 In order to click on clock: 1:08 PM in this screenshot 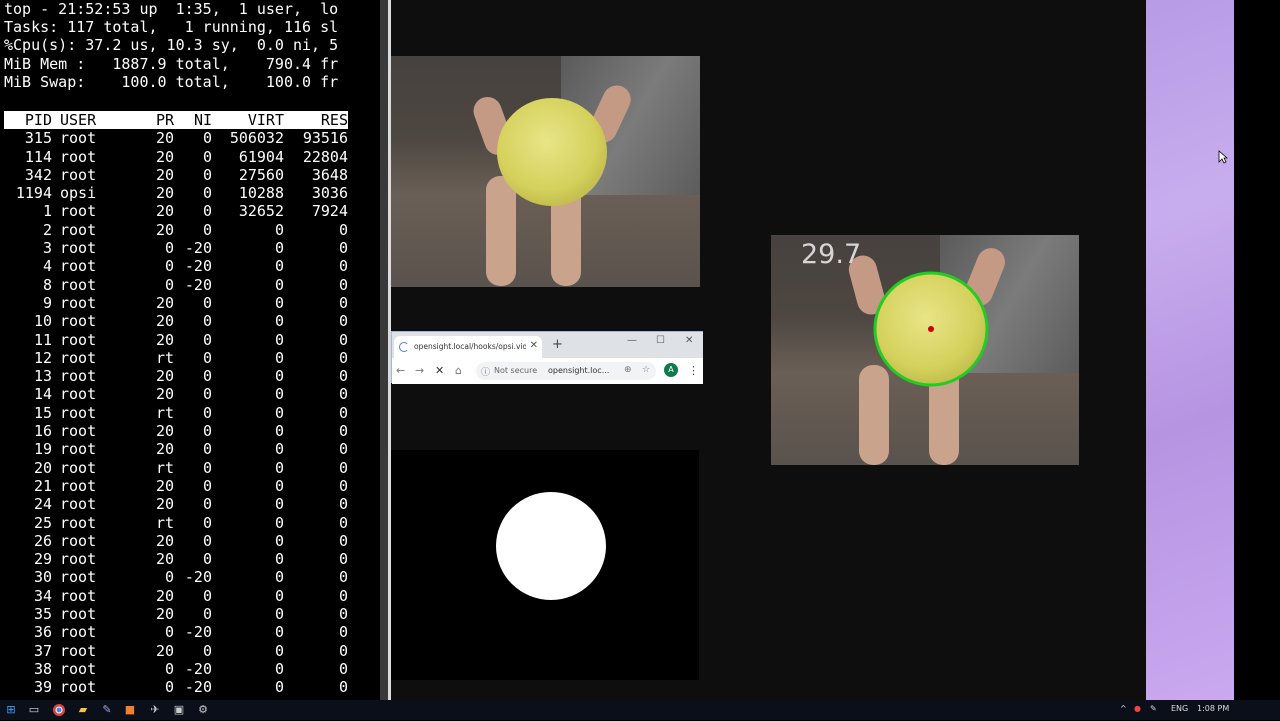, I will do `click(1213, 708)`.